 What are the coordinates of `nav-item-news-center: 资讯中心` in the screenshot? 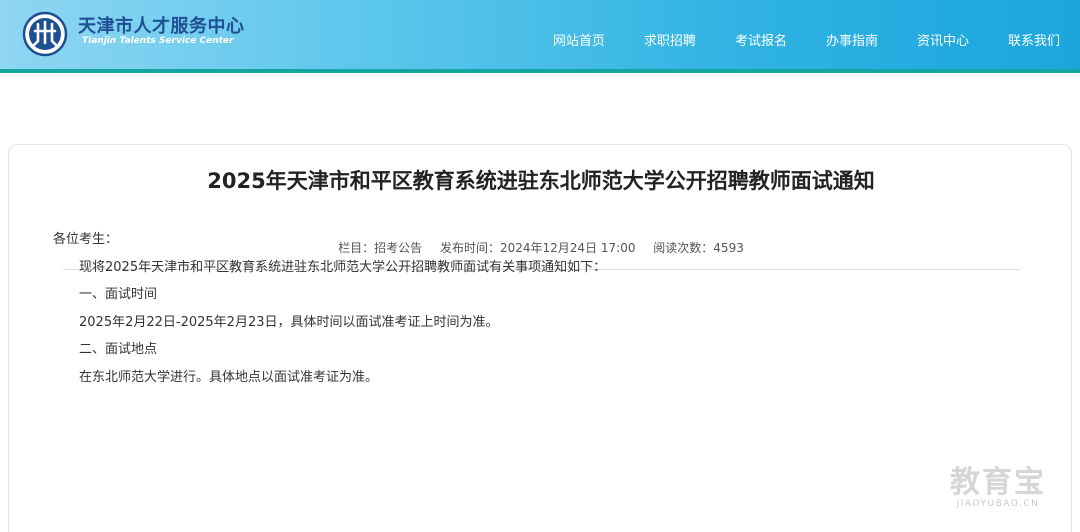 It's located at (943, 39).